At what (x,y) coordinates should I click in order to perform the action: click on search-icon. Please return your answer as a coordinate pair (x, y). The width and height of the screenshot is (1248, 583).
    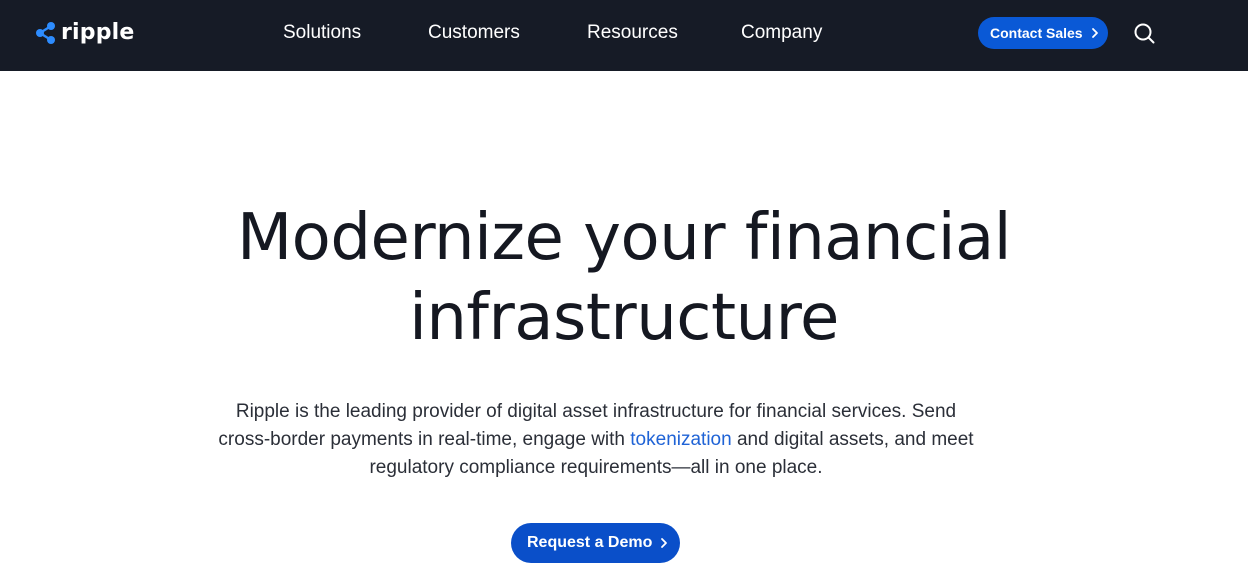
    Looking at the image, I should click on (1144, 33).